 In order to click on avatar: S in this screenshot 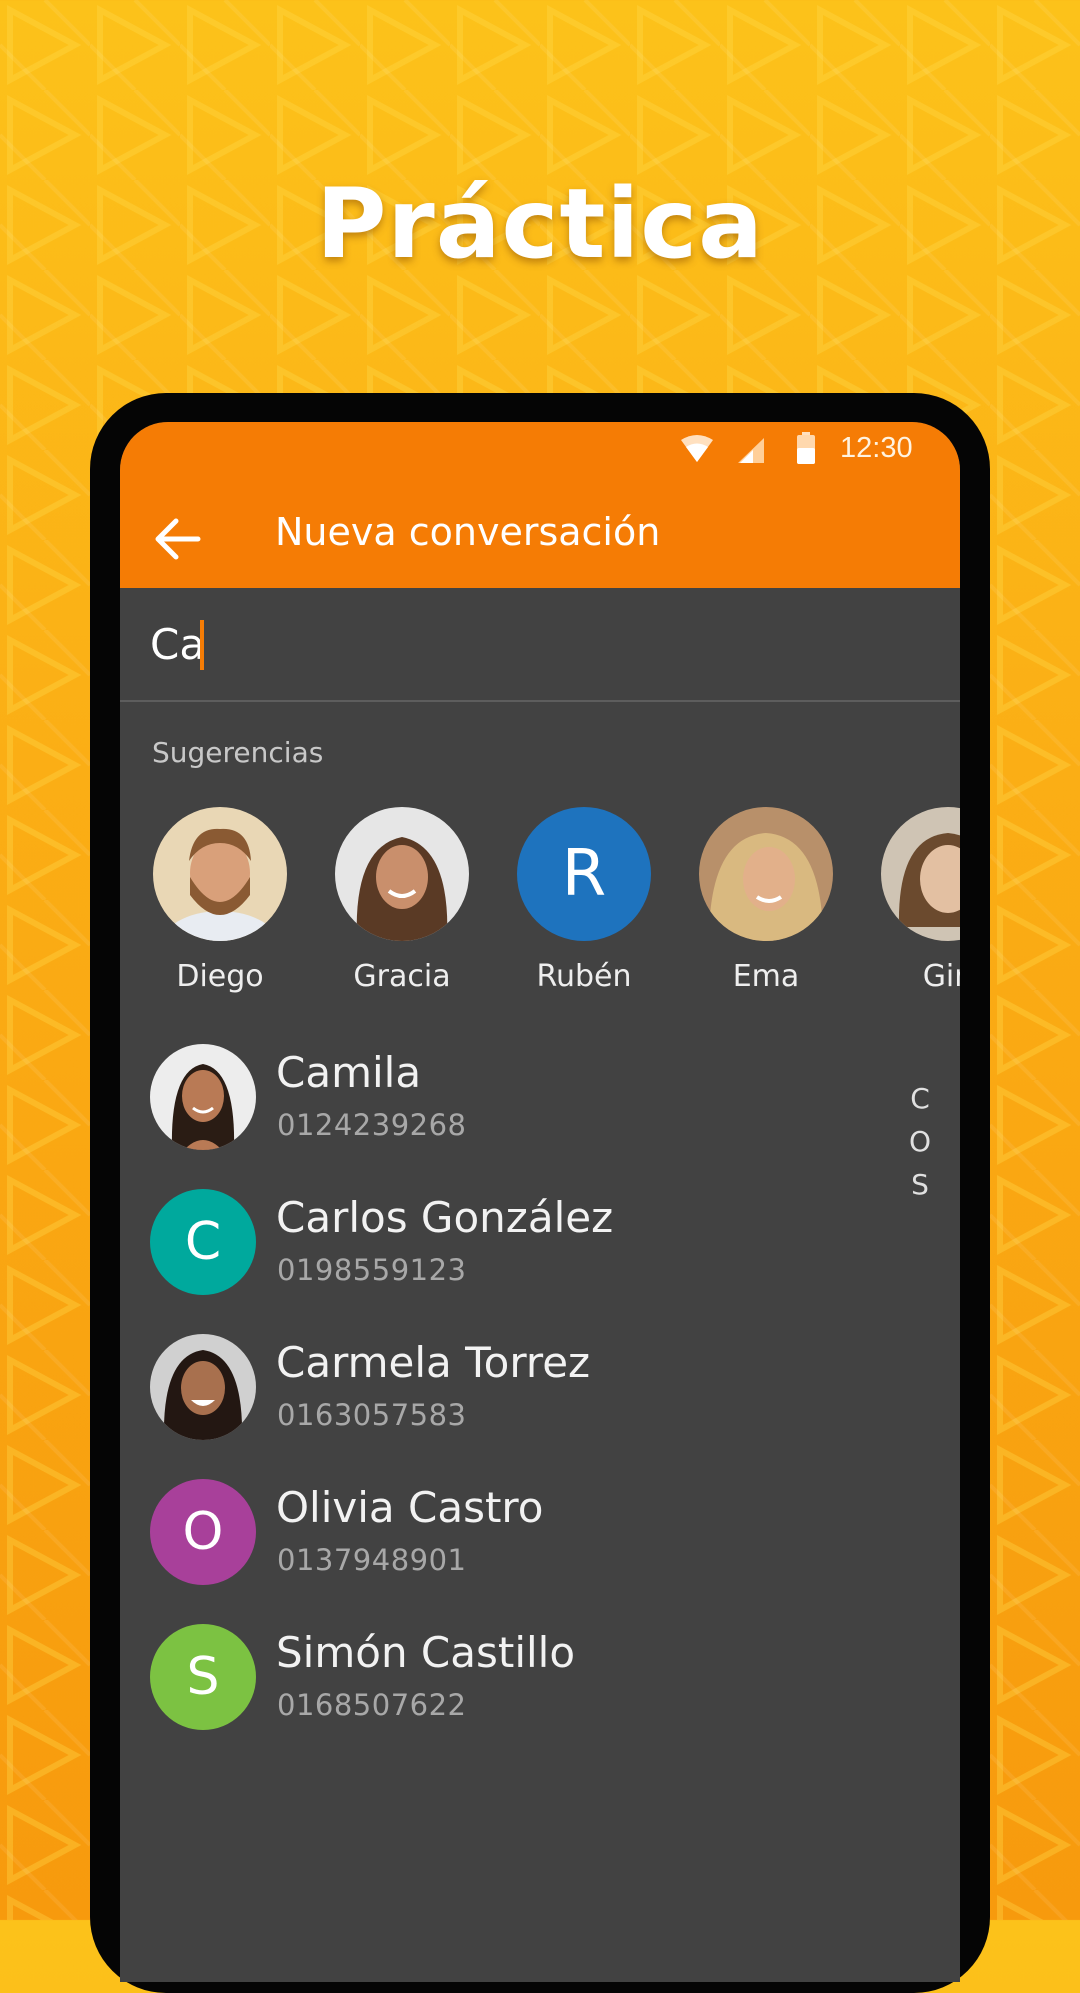, I will do `click(203, 1677)`.